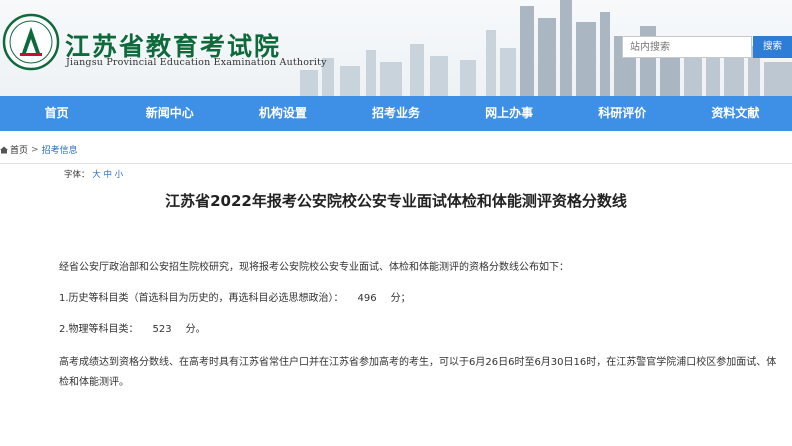 Image resolution: width=792 pixels, height=446 pixels. I want to click on nav-item-research: 科研评价, so click(622, 113).